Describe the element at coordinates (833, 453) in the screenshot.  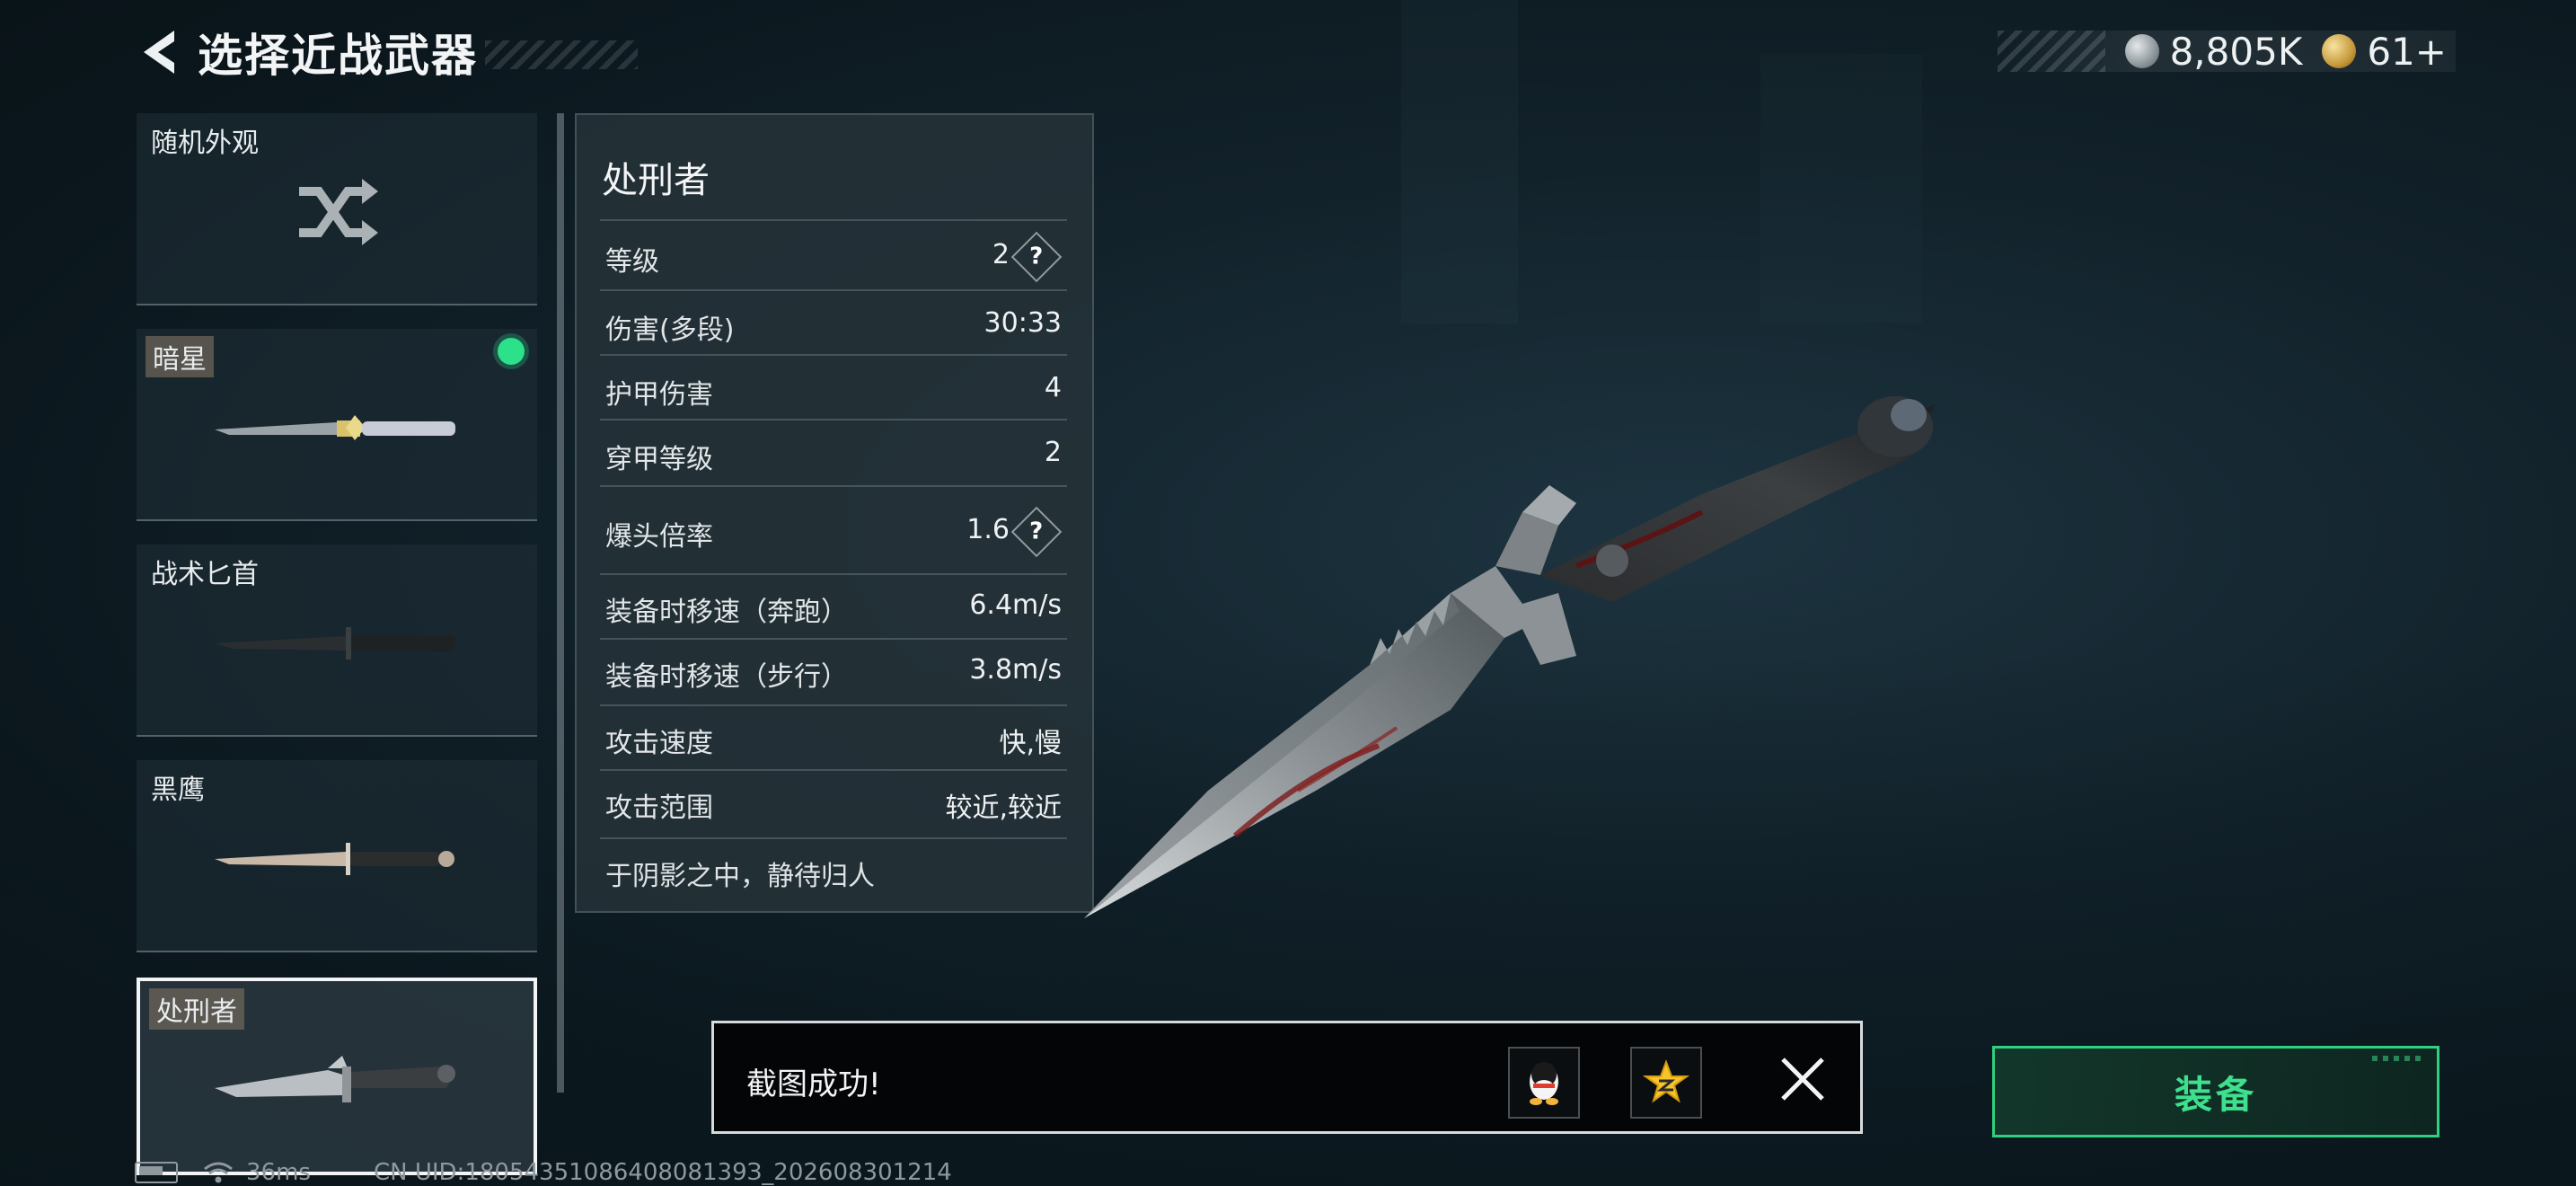
I see `stat-row-penetration: 穿甲等级 2` at that location.